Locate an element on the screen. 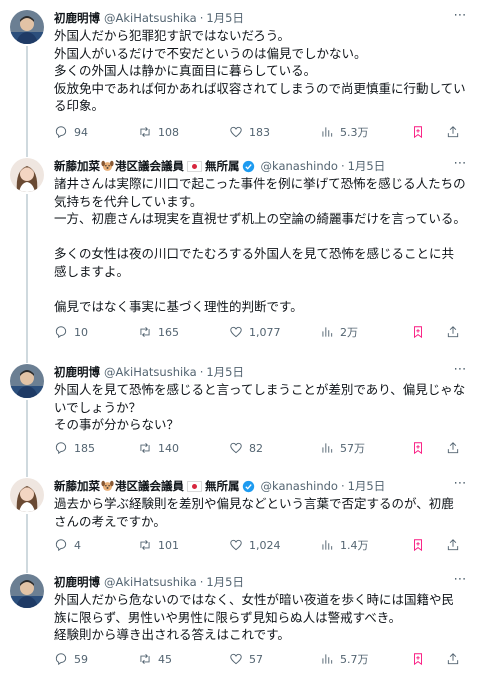  reply-button: 185 is located at coordinates (74, 448).